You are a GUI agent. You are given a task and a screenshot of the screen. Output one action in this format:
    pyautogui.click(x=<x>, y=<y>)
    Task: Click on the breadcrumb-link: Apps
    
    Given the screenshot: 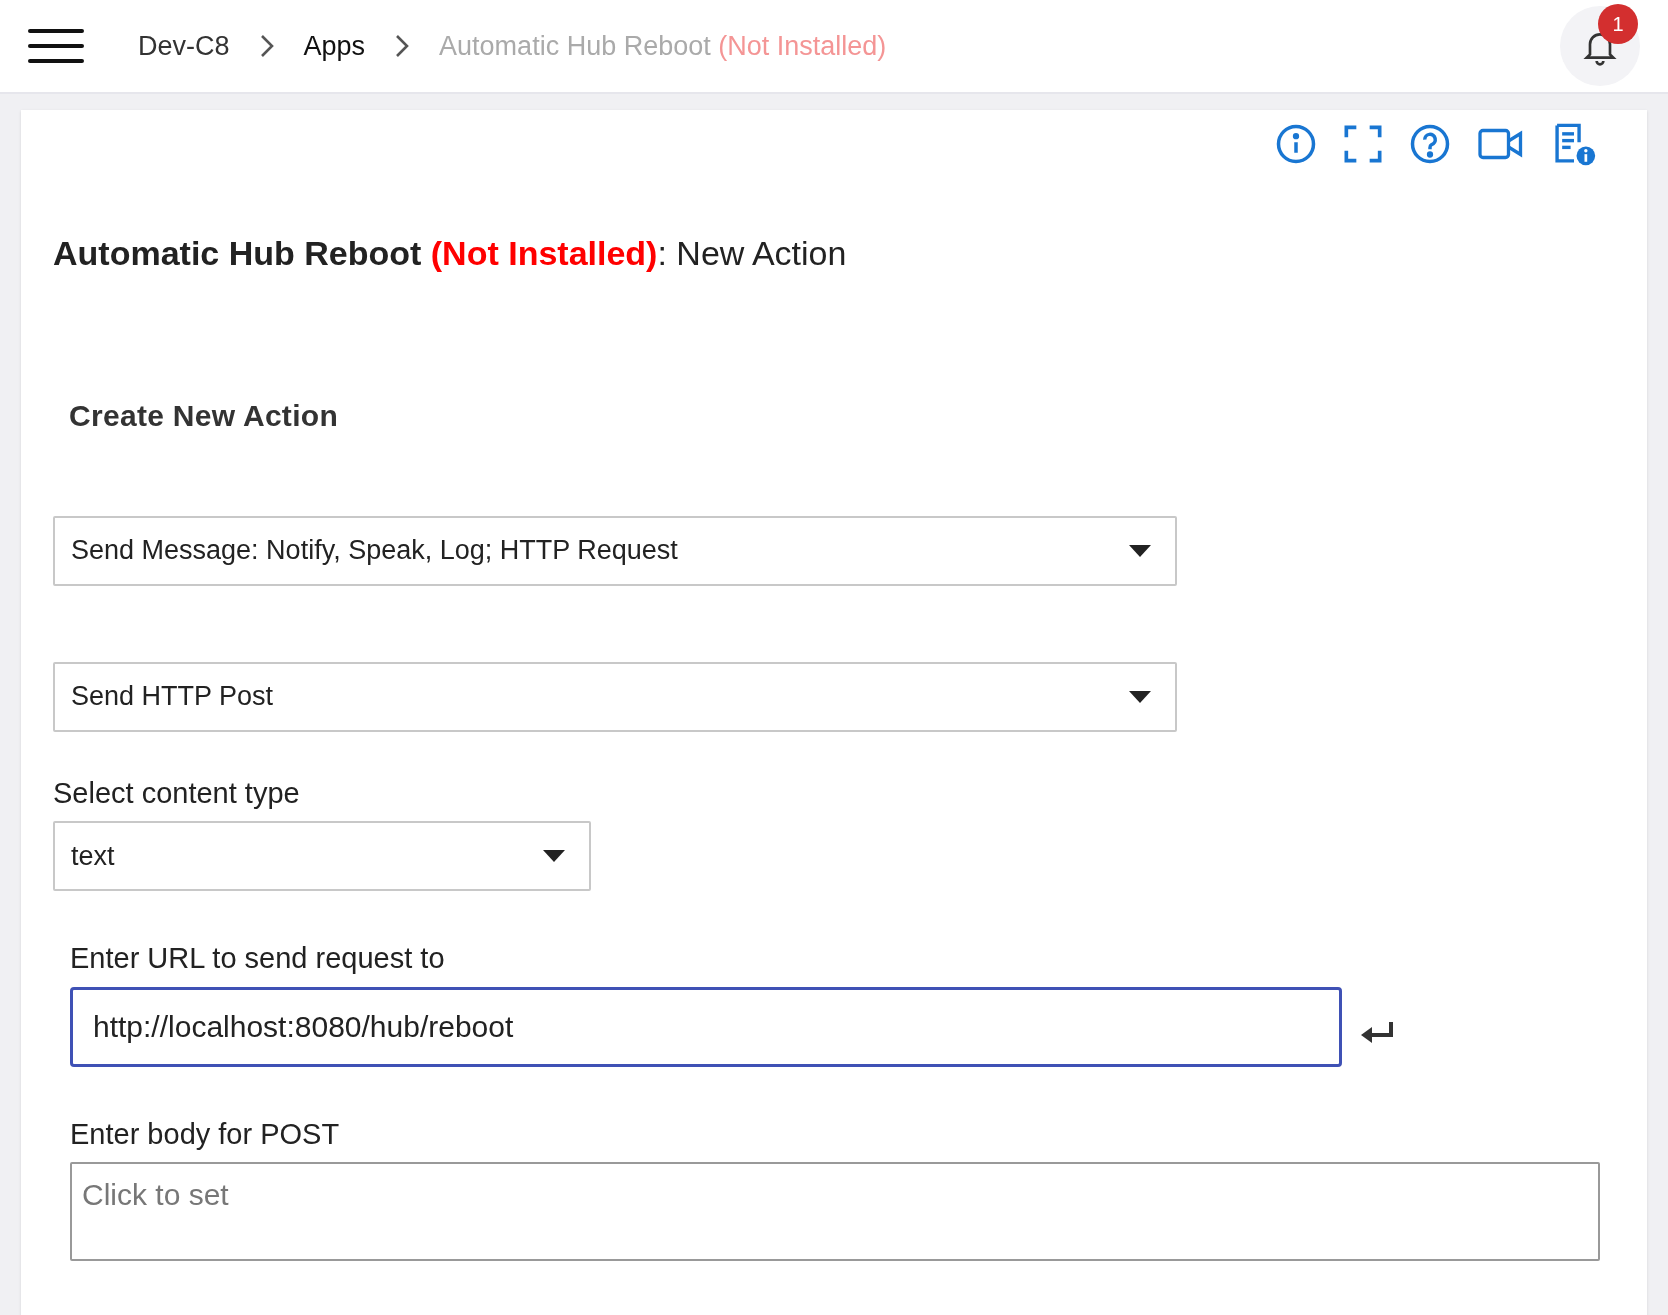 What is the action you would take?
    pyautogui.click(x=334, y=46)
    